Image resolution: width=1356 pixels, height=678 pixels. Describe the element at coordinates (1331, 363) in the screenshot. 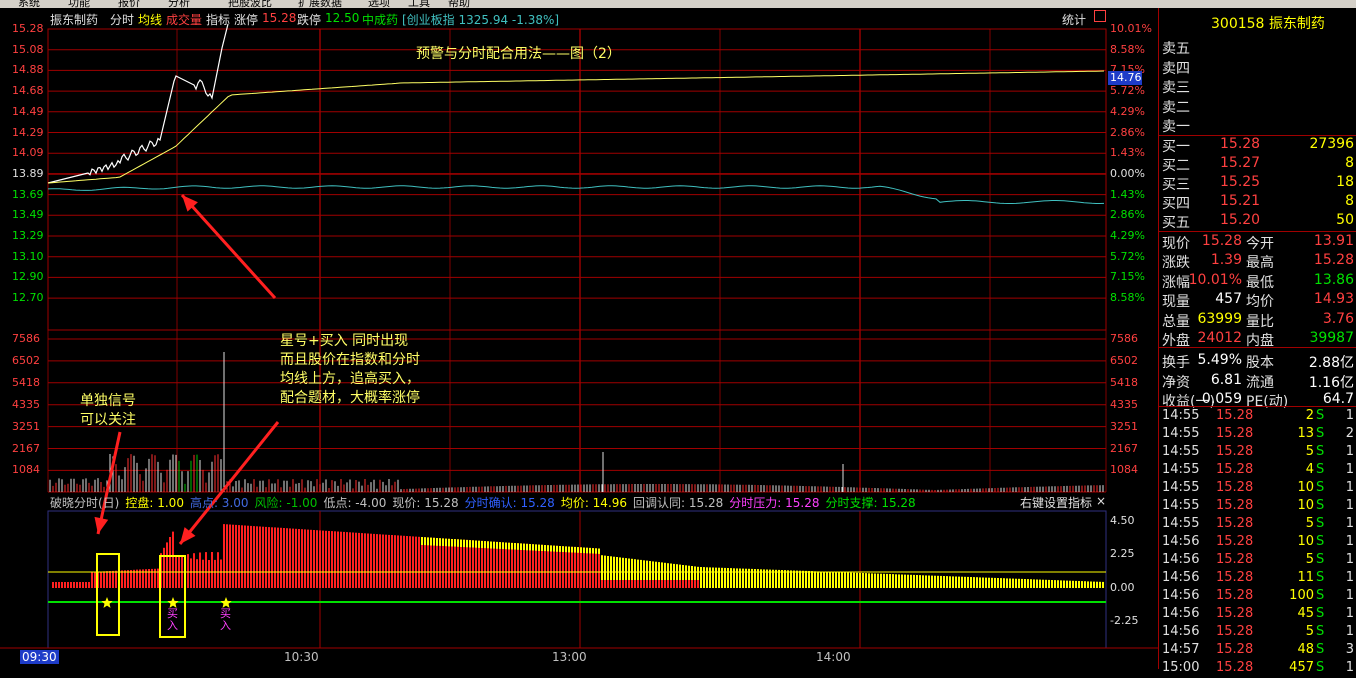

I see `stat-value: 2.88亿` at that location.